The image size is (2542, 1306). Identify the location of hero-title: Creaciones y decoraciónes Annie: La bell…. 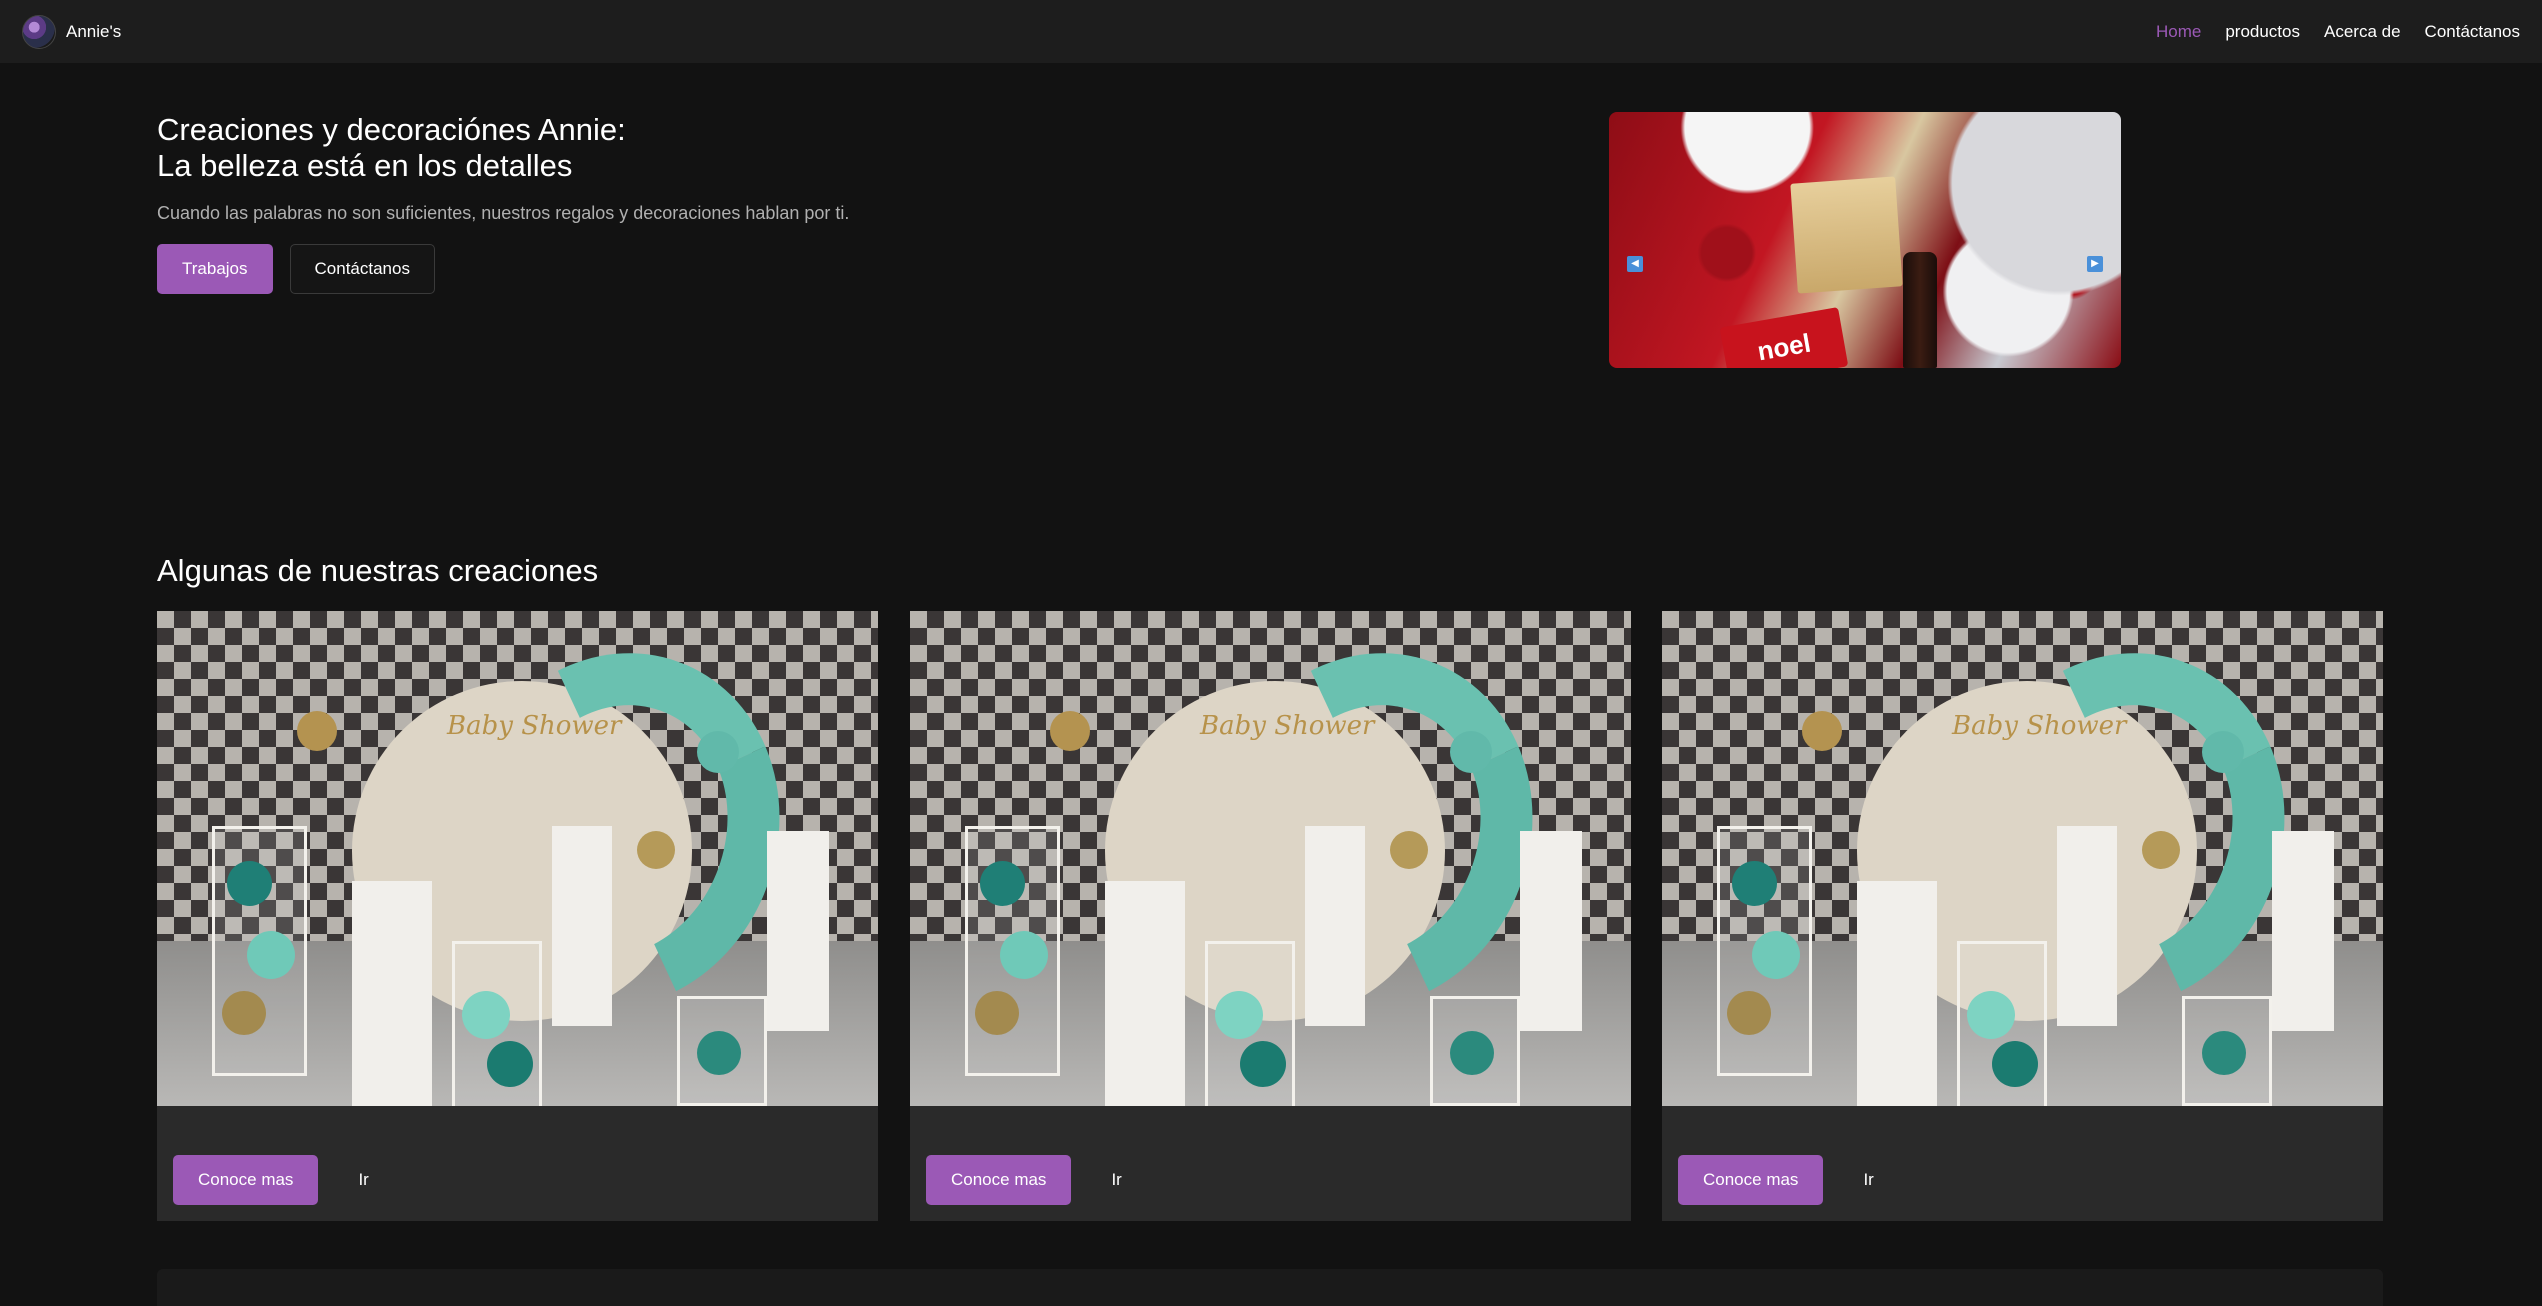
(391, 148).